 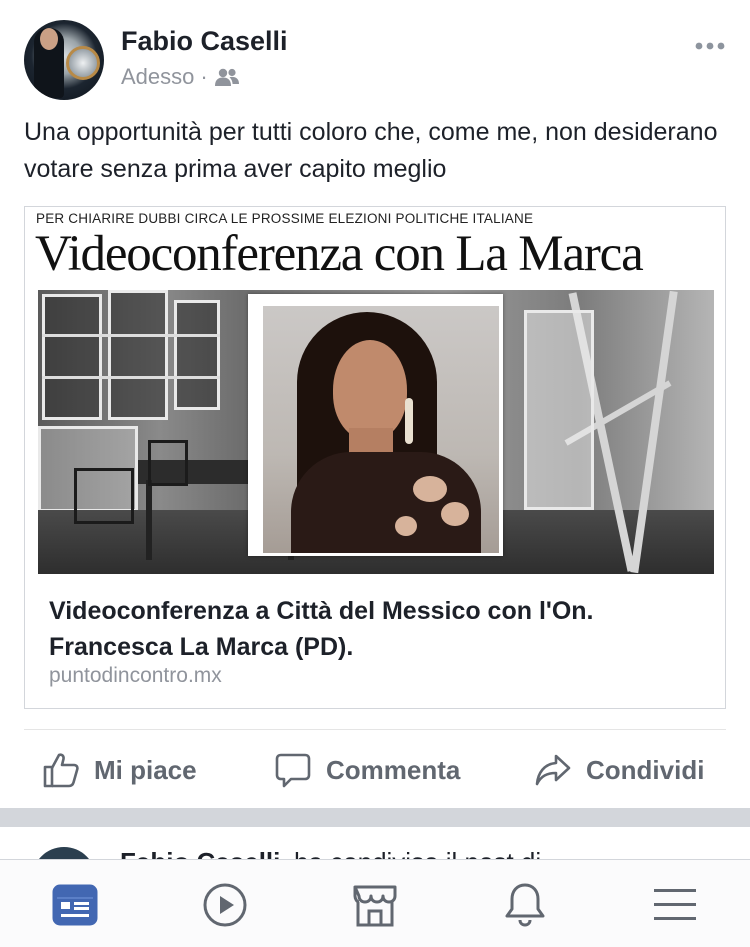 I want to click on next-post-preview: Fabio Caselli ha condiviso il post di, so click(x=375, y=843).